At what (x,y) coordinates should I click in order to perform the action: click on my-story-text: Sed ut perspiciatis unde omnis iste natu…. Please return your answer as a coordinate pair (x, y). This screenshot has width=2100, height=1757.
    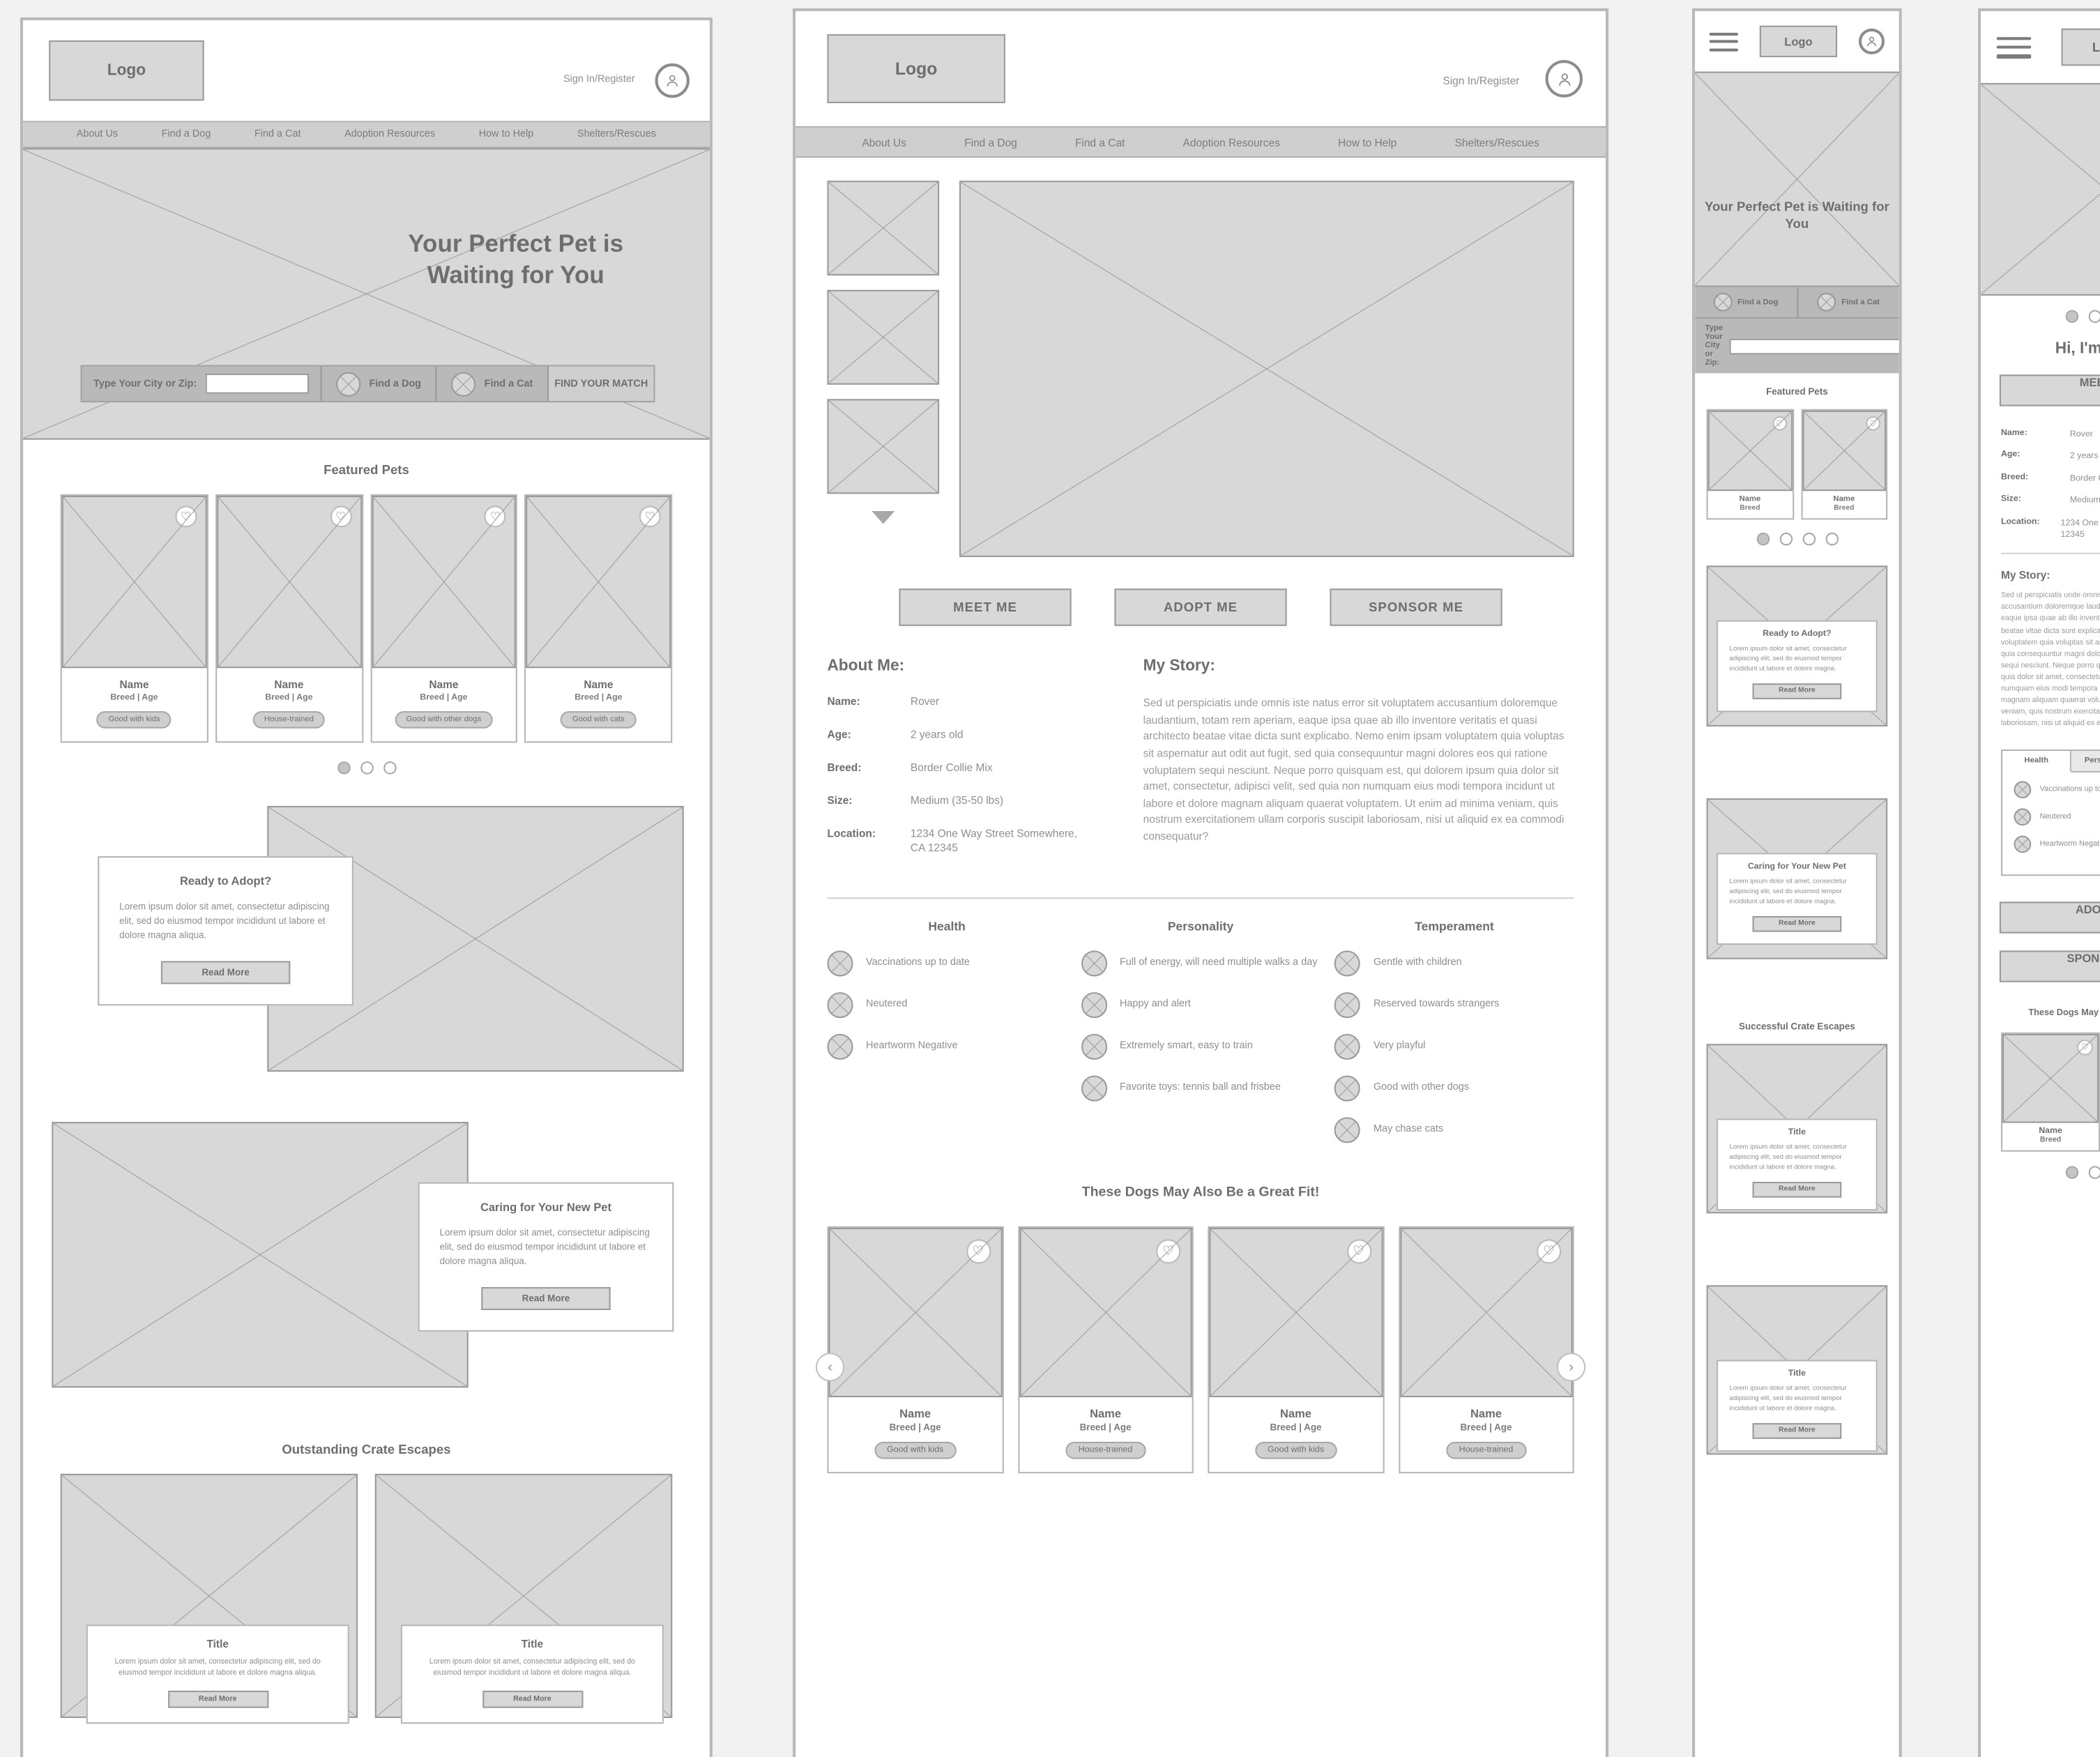
    Looking at the image, I should click on (2050, 660).